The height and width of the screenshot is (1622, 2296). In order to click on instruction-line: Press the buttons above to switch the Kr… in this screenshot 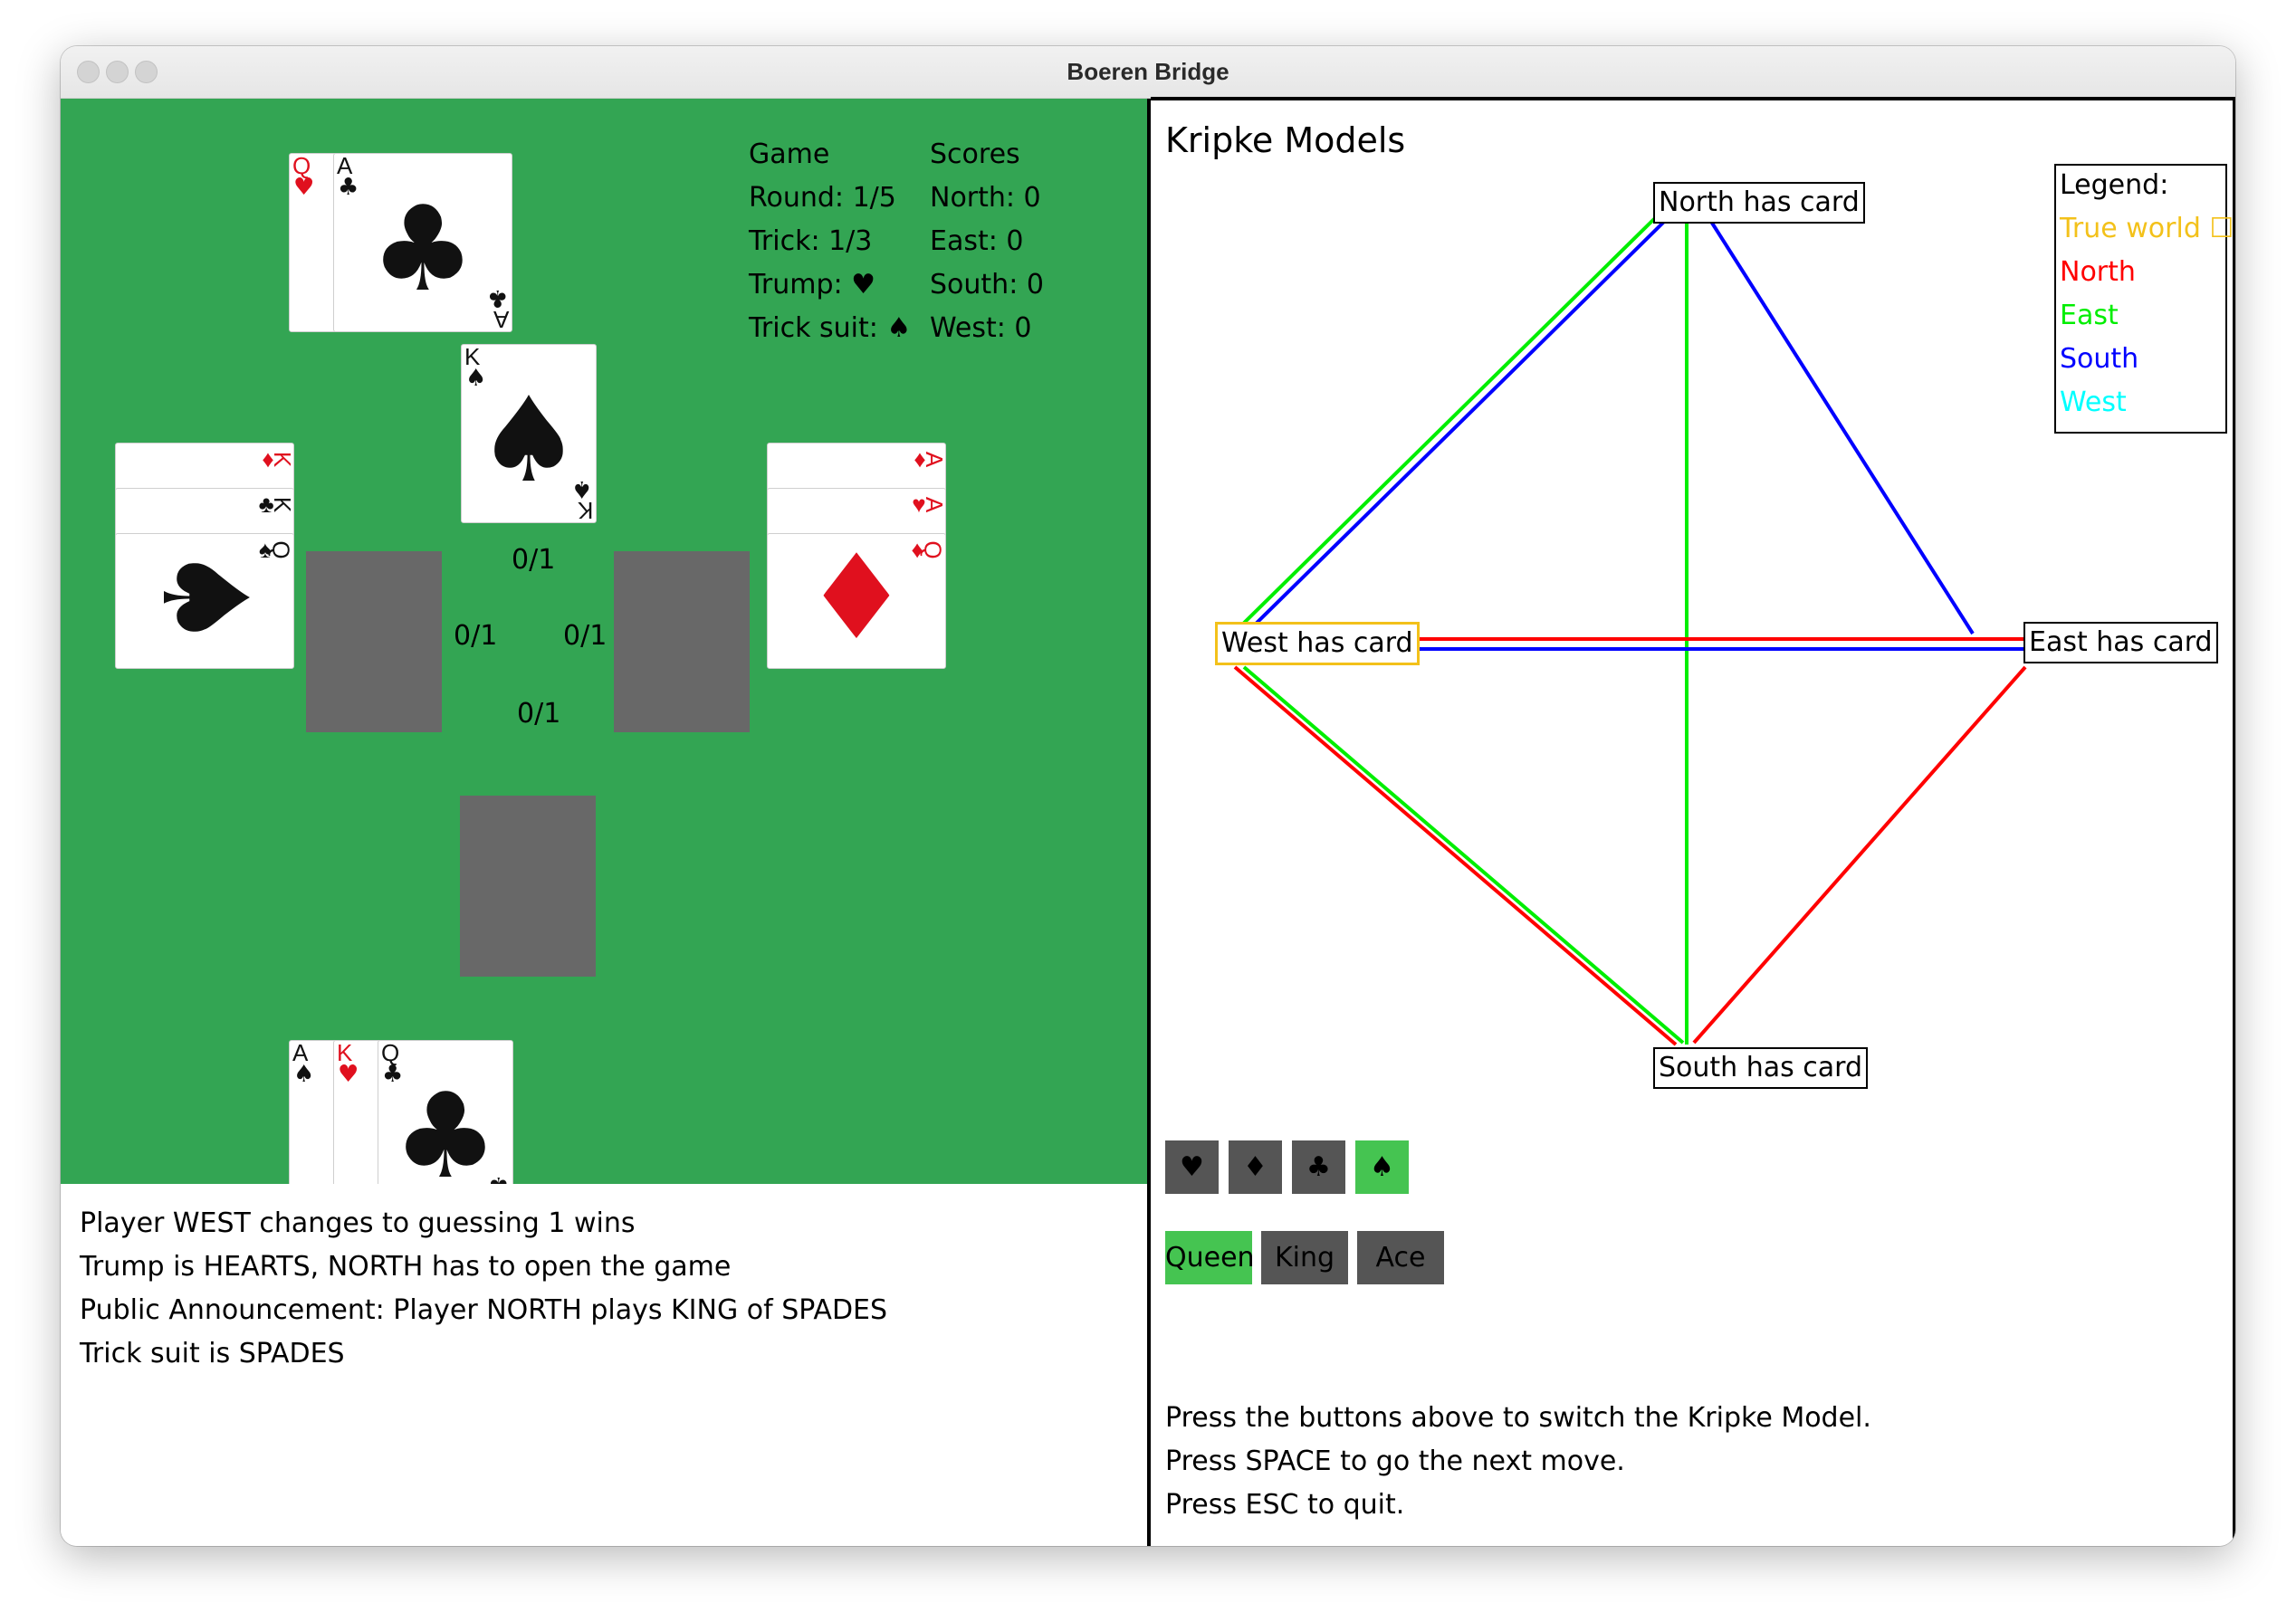, I will do `click(1518, 1418)`.